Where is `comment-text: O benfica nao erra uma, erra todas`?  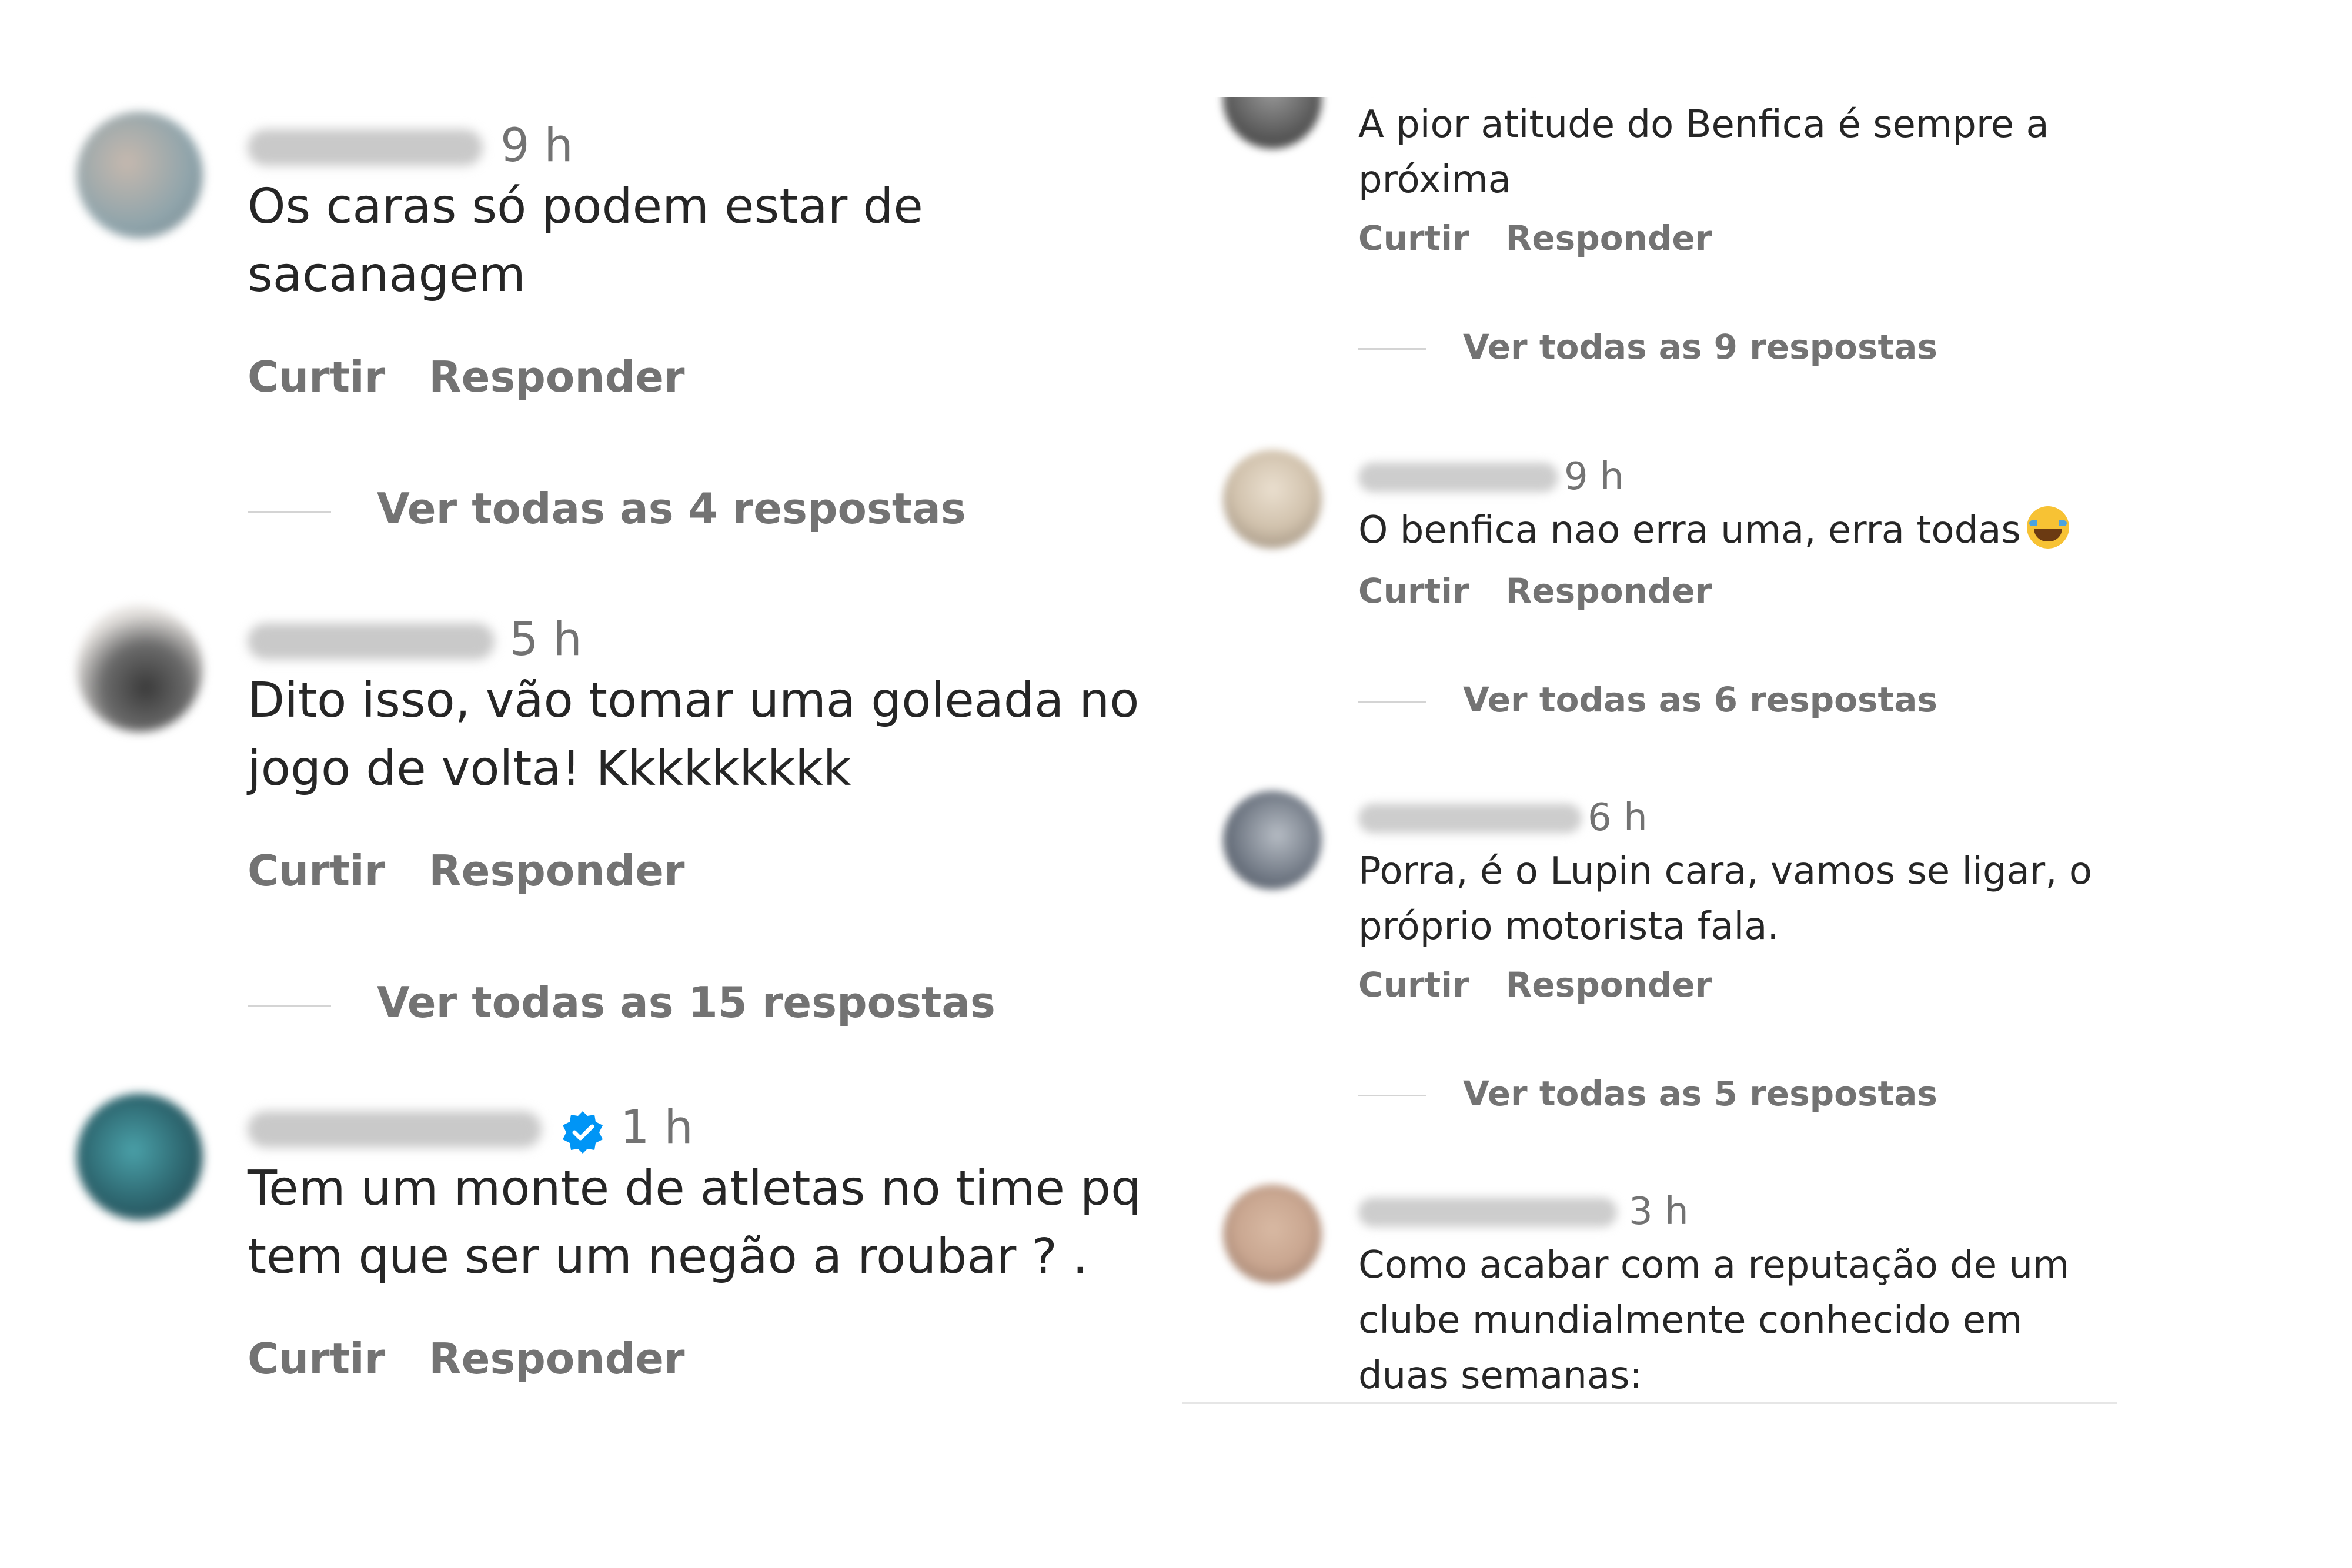
comment-text: O benfica nao erra uma, erra todas is located at coordinates (1734, 530).